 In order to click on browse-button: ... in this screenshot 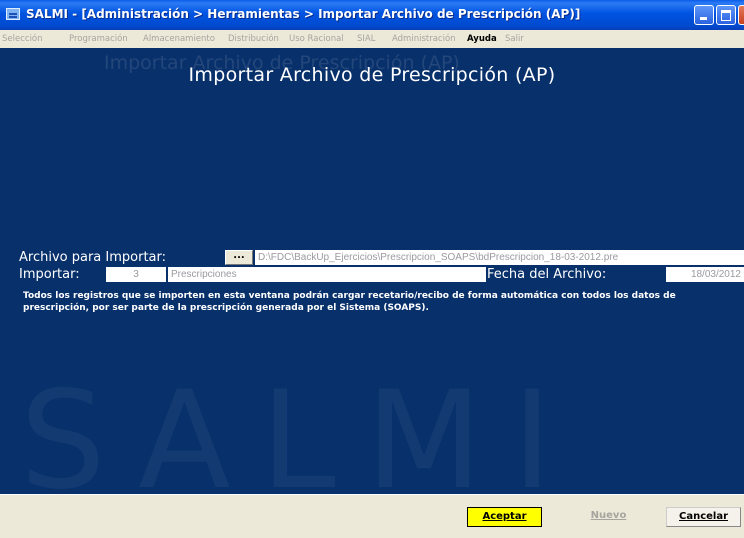, I will do `click(239, 257)`.